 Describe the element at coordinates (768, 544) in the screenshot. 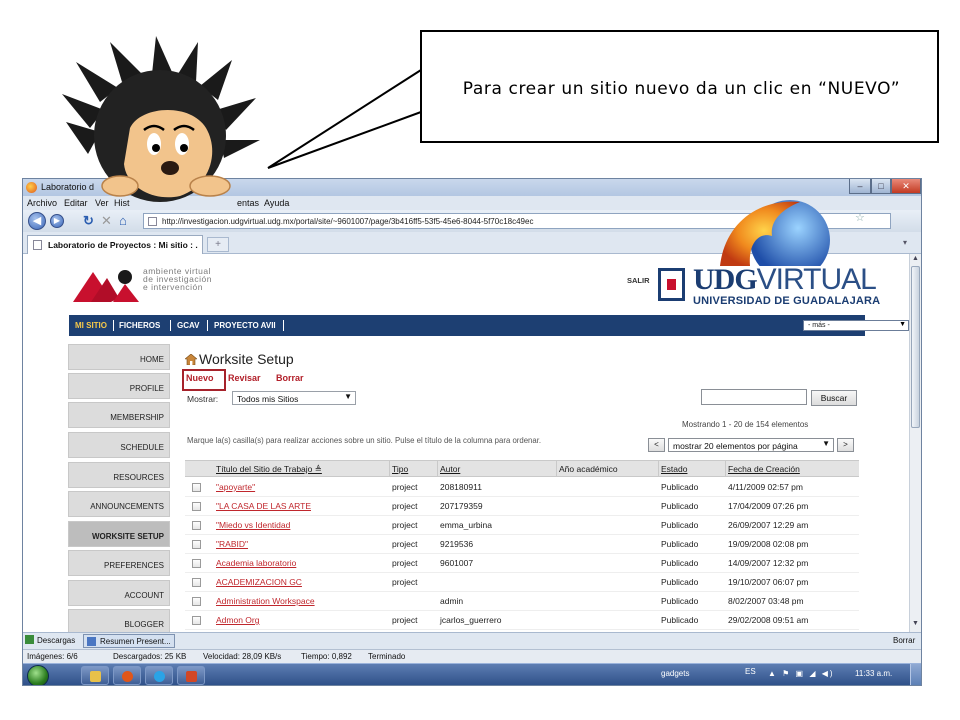

I see `site-date: 19/09/2008 02:08 pm` at that location.